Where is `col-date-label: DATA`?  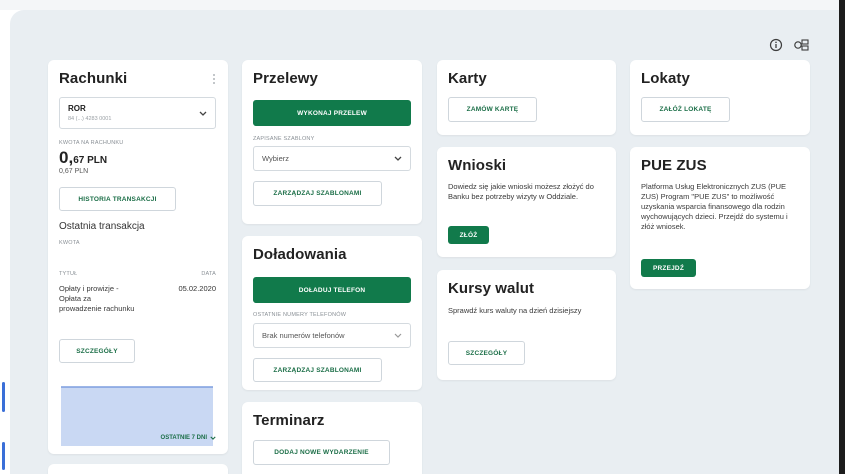
col-date-label: DATA is located at coordinates (208, 274).